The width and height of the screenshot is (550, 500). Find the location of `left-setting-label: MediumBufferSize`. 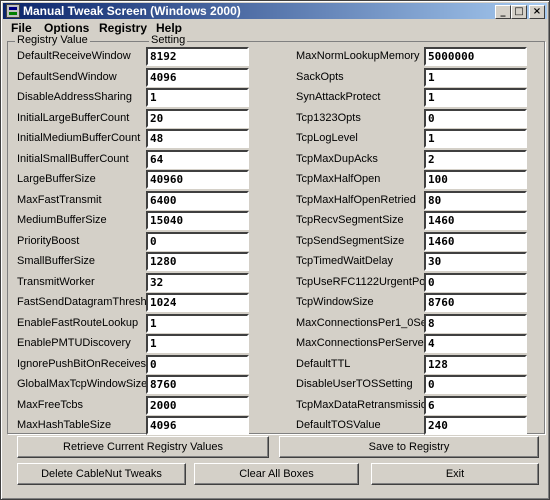

left-setting-label: MediumBufferSize is located at coordinates (62, 220).